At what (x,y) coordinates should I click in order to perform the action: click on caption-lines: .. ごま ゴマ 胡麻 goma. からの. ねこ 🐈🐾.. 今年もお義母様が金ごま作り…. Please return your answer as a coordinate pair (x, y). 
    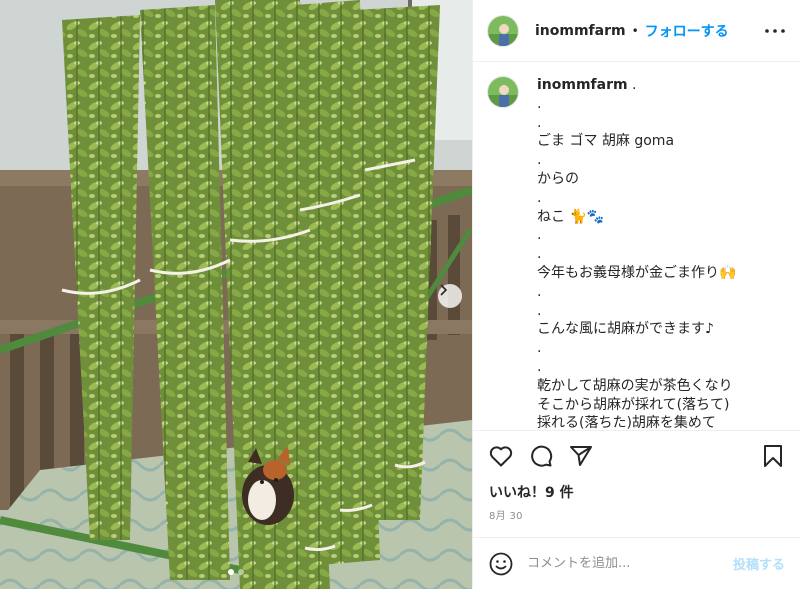
    Looking at the image, I should click on (642, 262).